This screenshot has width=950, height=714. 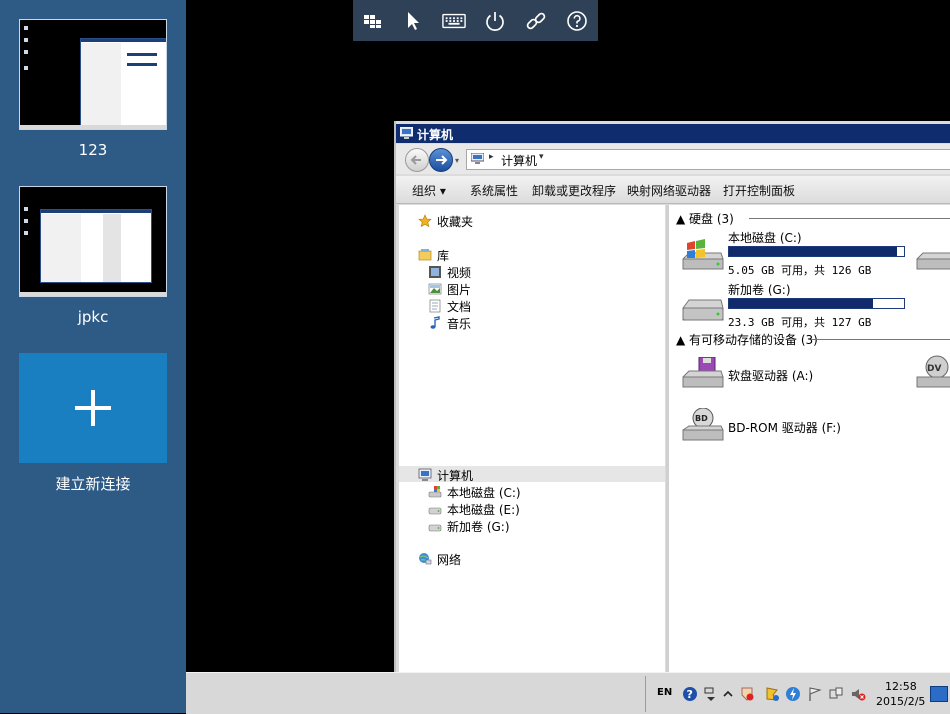 I want to click on network-connection-icon, so click(x=836, y=694).